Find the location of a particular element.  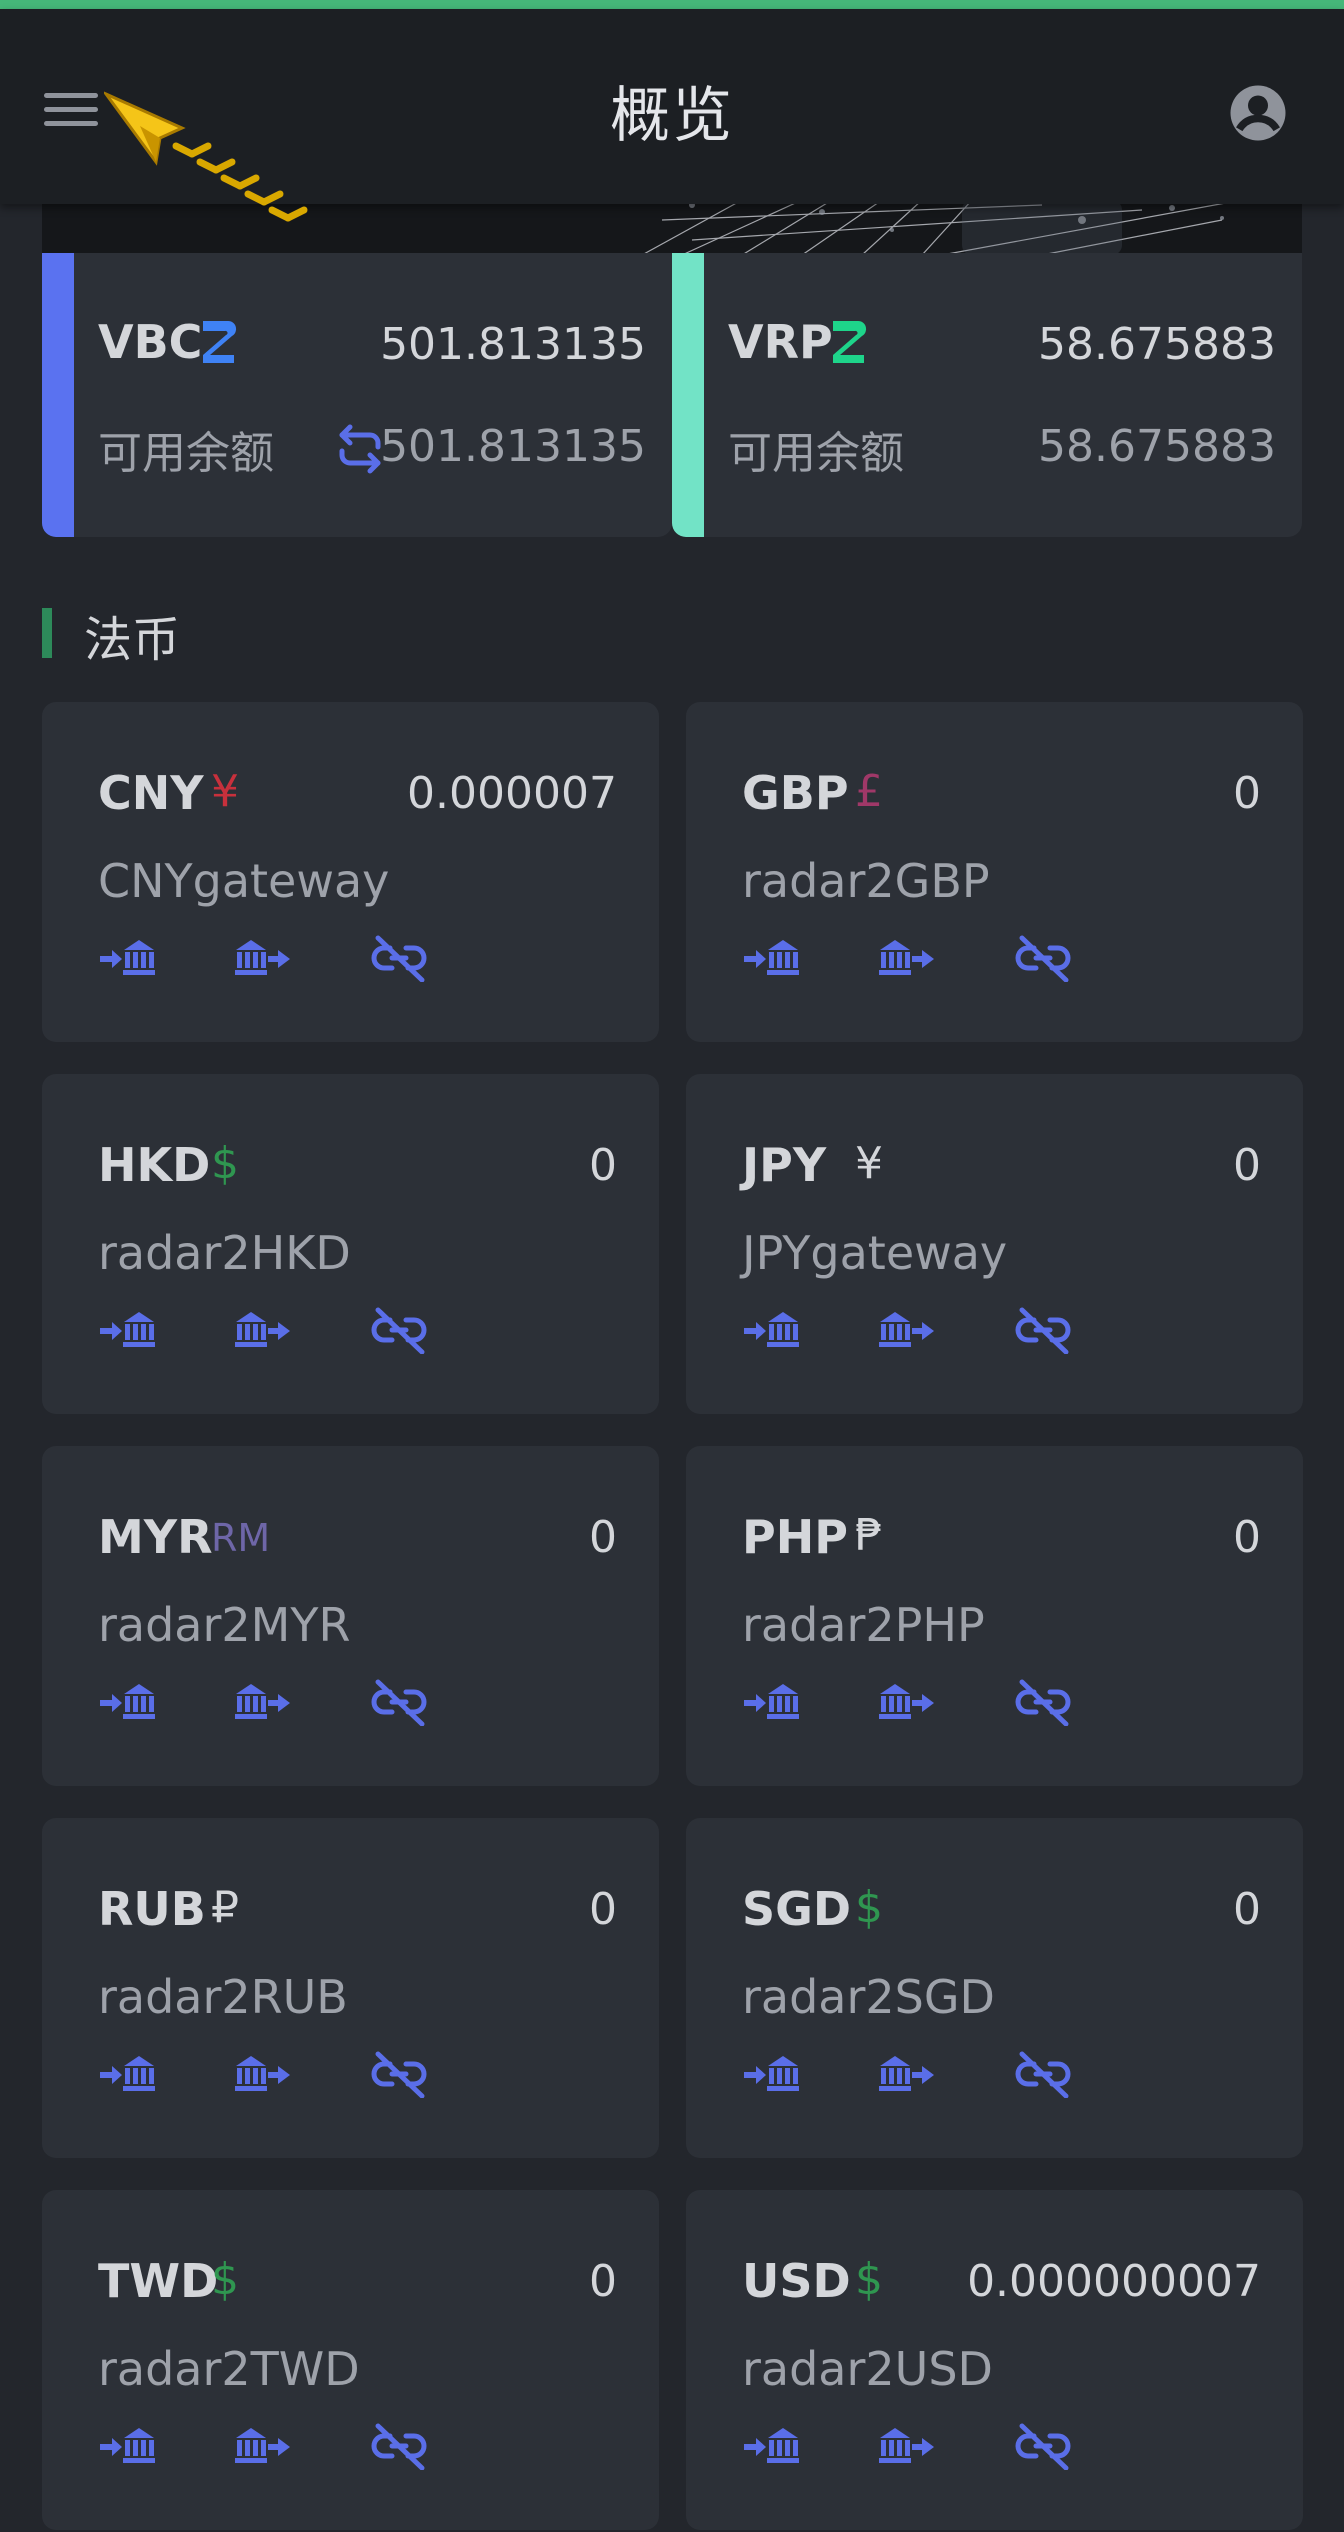

currency-symbol: RM is located at coordinates (241, 1538).